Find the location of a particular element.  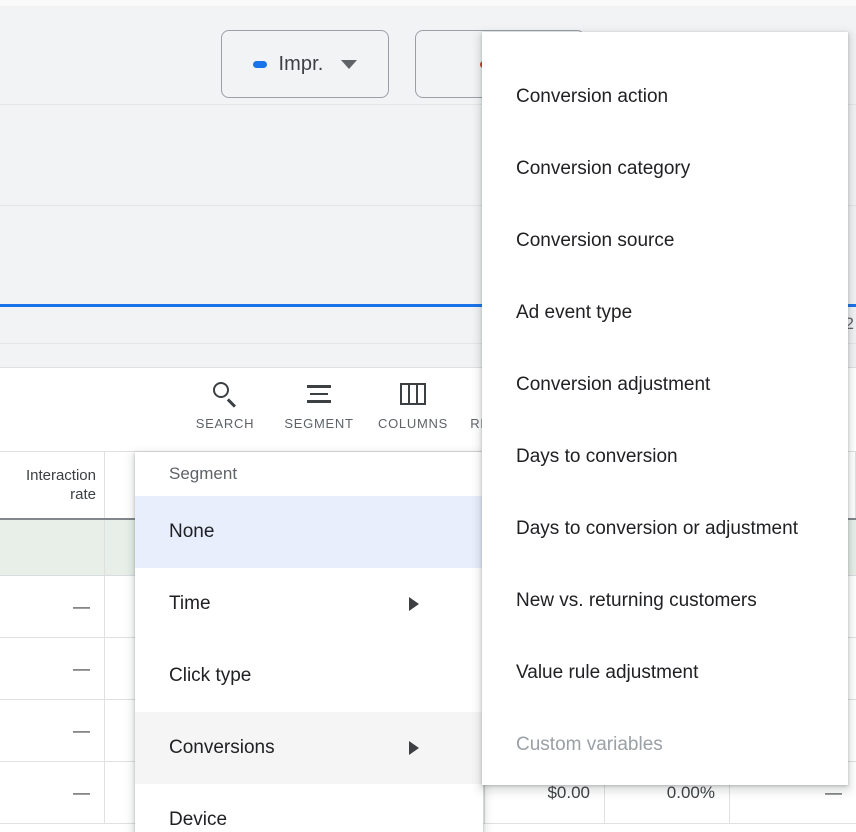

submenu-item-conversion-category: Conversion category is located at coordinates (665, 169).